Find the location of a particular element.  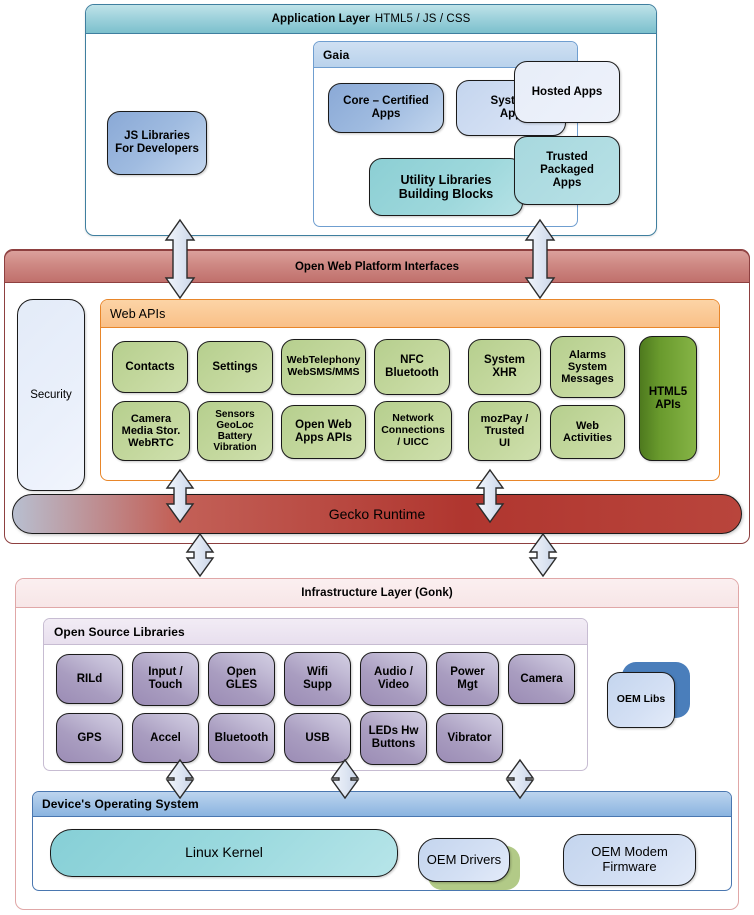

node-webtelephony: WebTelephony WebSMS/MMS is located at coordinates (323, 367).